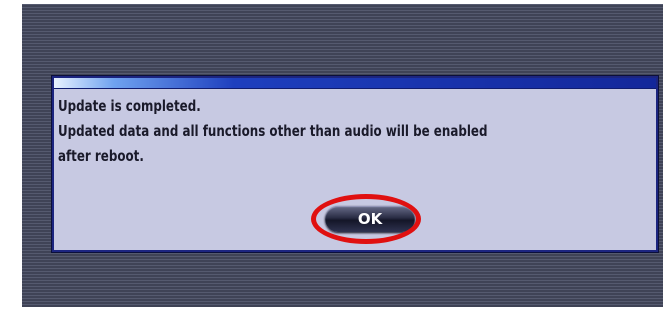 The width and height of the screenshot is (663, 315). I want to click on dialog-title-bar, so click(355, 83).